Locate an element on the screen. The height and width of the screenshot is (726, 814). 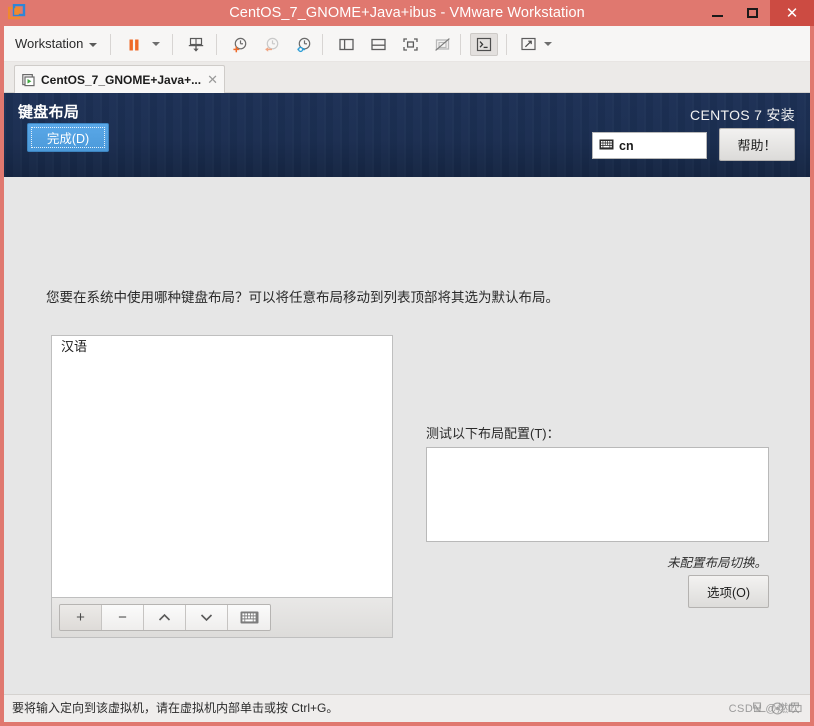
snapshot-manager-icon is located at coordinates (240, 44).